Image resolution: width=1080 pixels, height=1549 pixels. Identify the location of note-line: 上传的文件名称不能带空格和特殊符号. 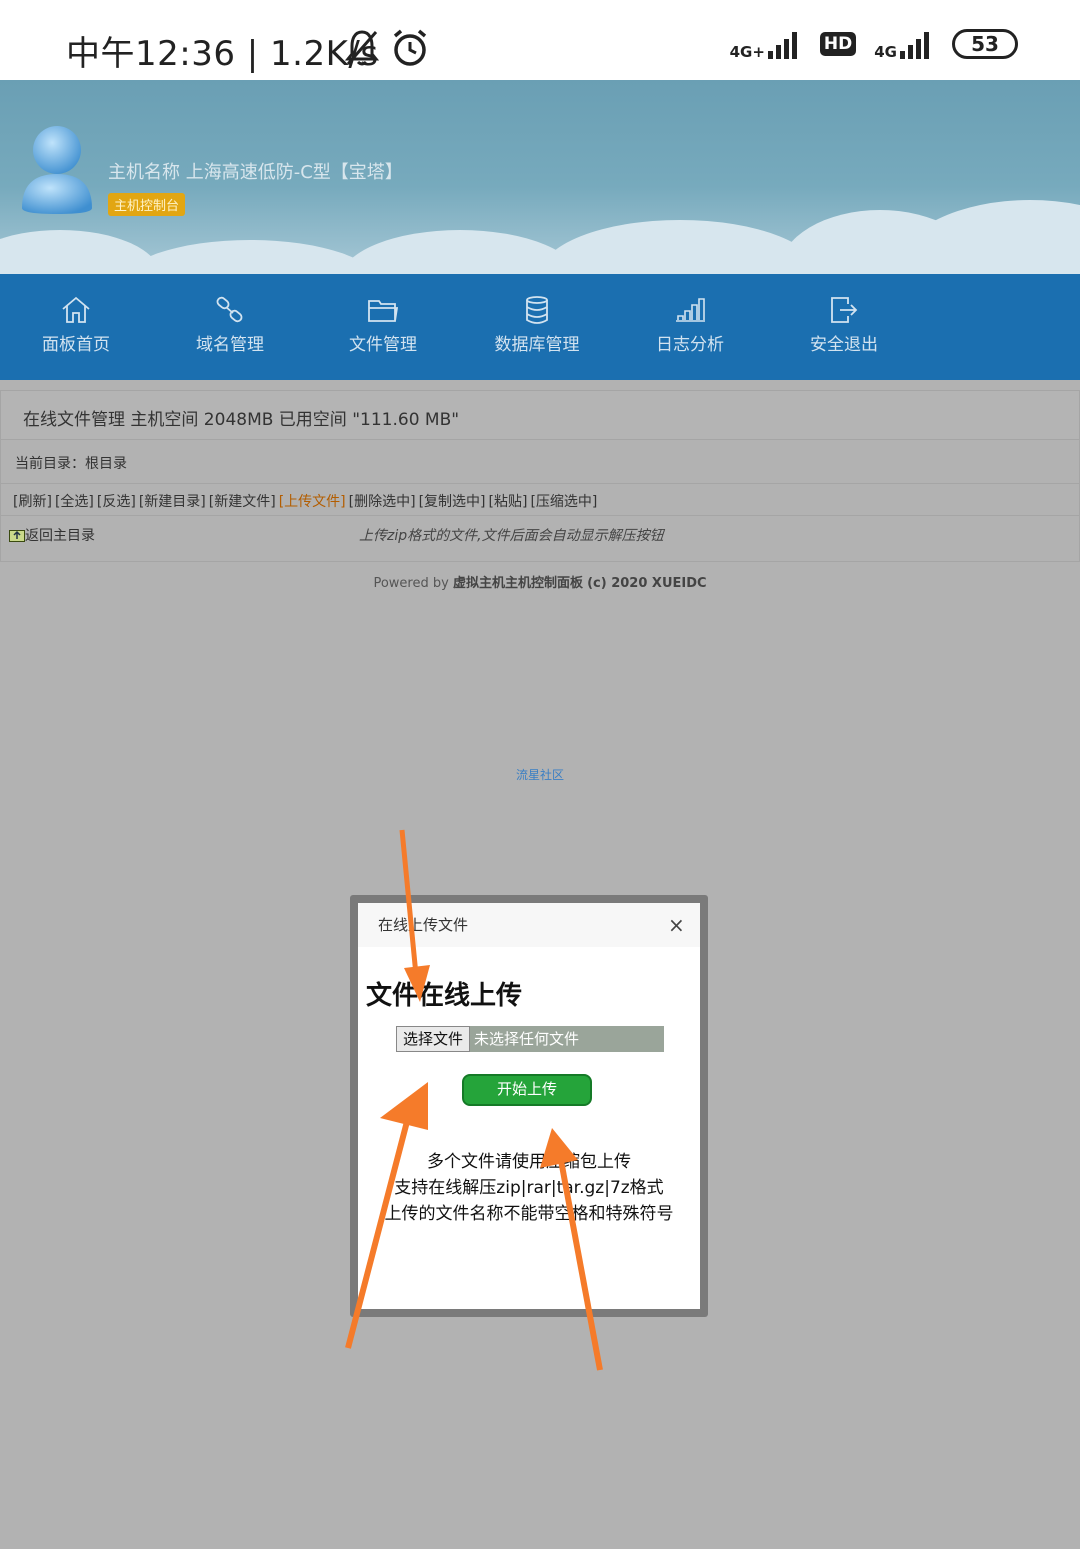
(529, 1214).